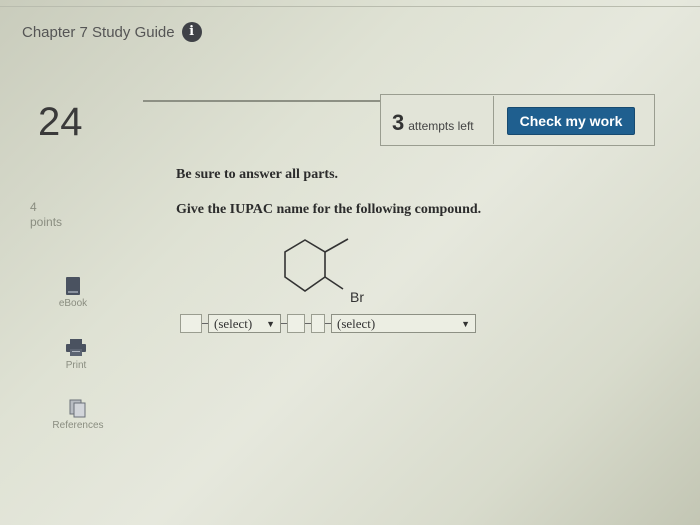 The image size is (700, 525). Describe the element at coordinates (73, 286) in the screenshot. I see `ebook-icon` at that location.